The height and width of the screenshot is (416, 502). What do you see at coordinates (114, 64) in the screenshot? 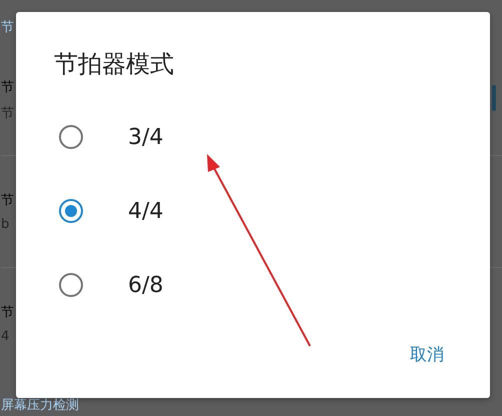
I see `dialog-title: 节拍器模式` at bounding box center [114, 64].